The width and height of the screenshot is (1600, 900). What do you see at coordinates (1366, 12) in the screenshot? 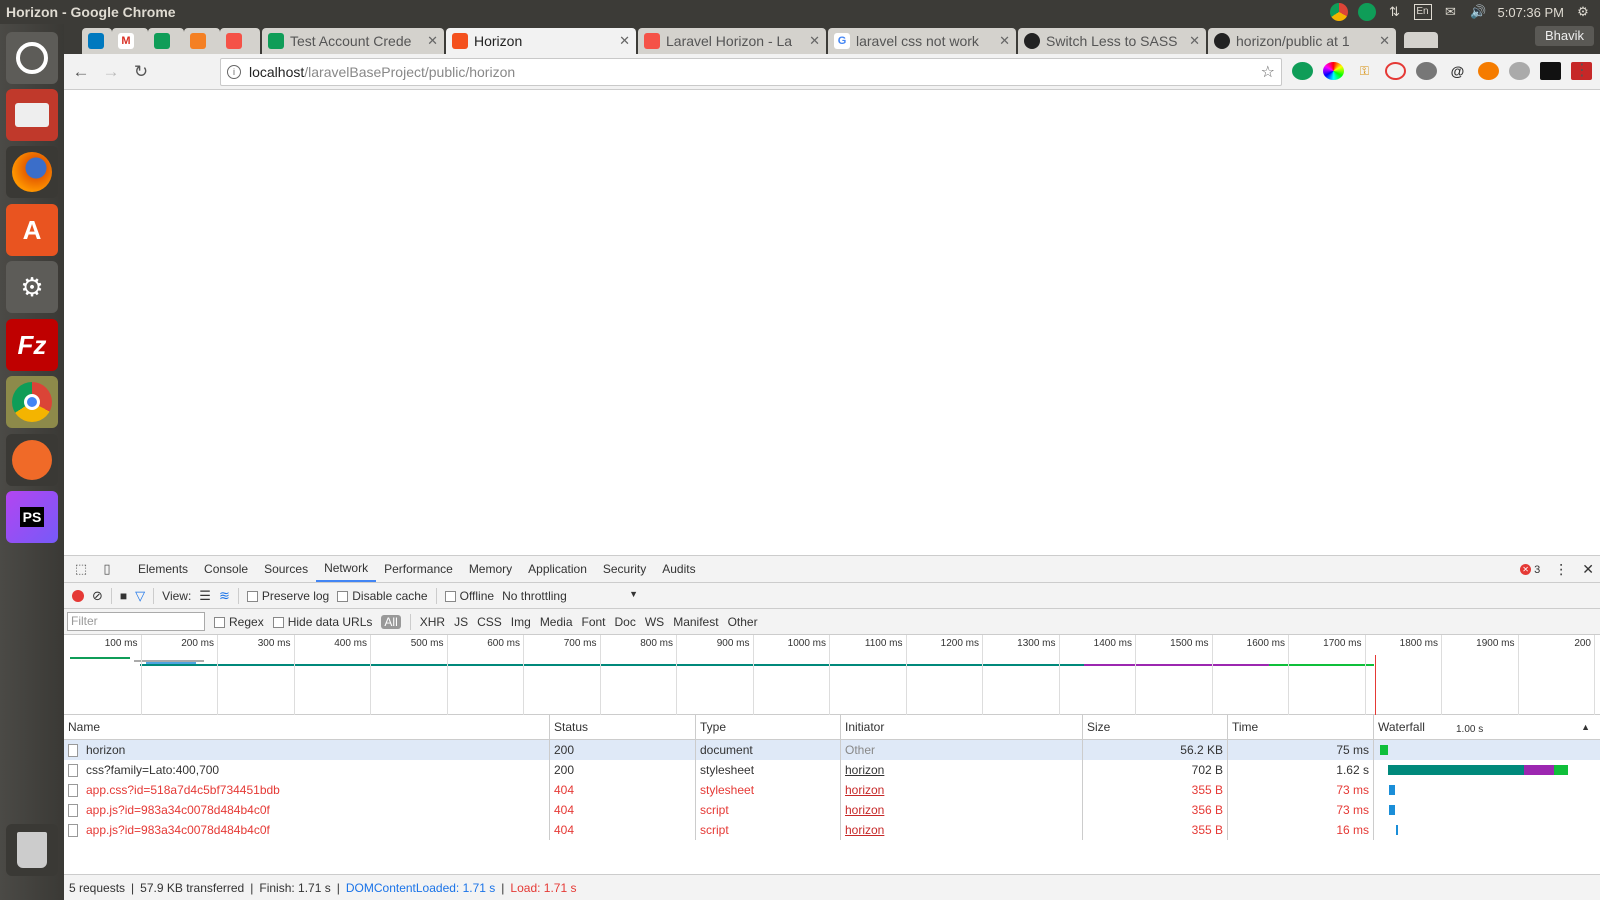
I see `hangouts-tray-icon` at bounding box center [1366, 12].